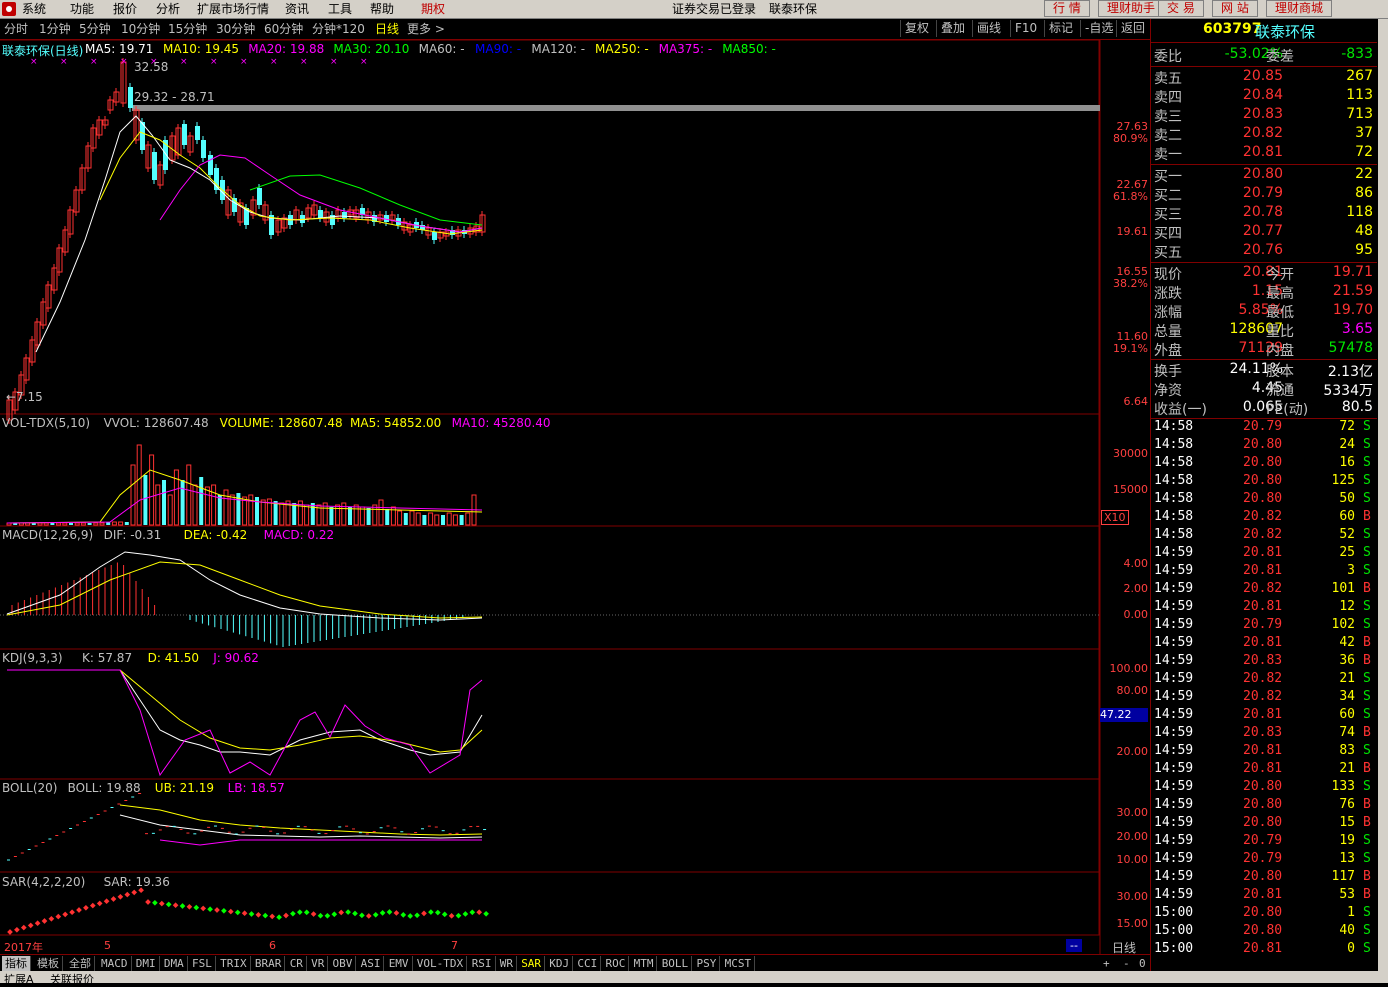 This screenshot has width=1388, height=987. I want to click on indicator-boll: BOLL, so click(676, 963).